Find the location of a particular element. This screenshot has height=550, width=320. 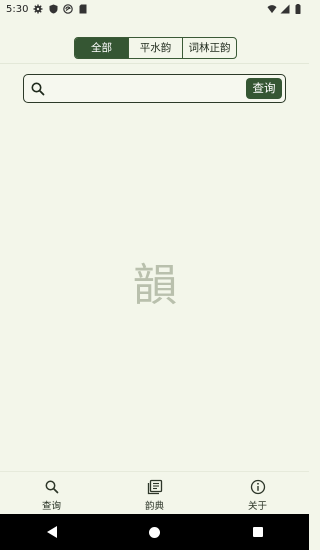

recents-icon is located at coordinates (258, 532).